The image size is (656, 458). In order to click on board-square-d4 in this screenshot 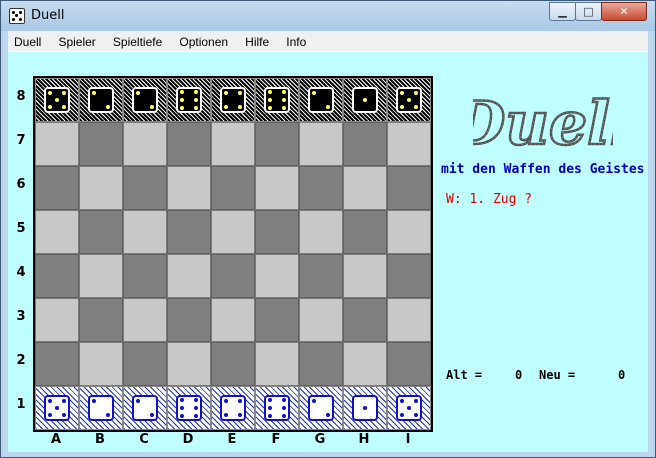, I will do `click(189, 276)`.